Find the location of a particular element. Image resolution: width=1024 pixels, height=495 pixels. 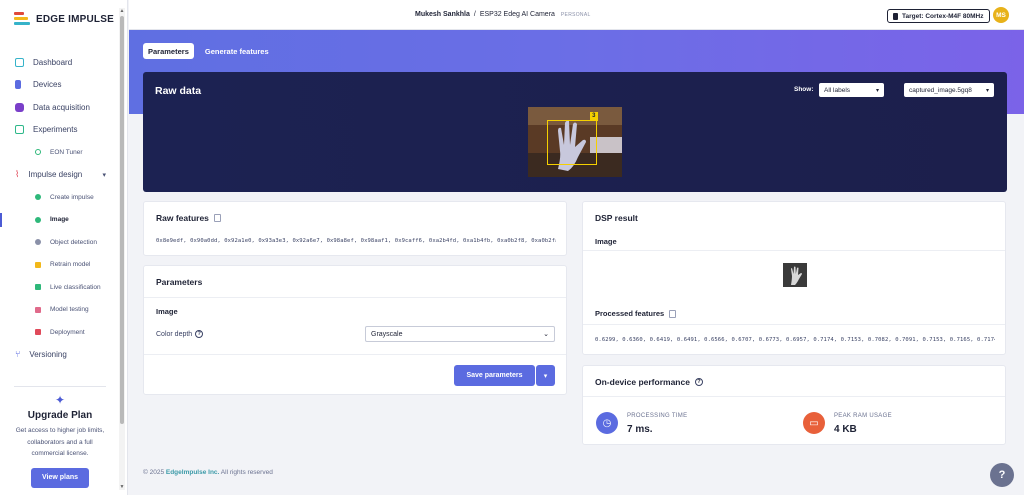

sidebar-item-model-testing: Model testing is located at coordinates (59, 310).